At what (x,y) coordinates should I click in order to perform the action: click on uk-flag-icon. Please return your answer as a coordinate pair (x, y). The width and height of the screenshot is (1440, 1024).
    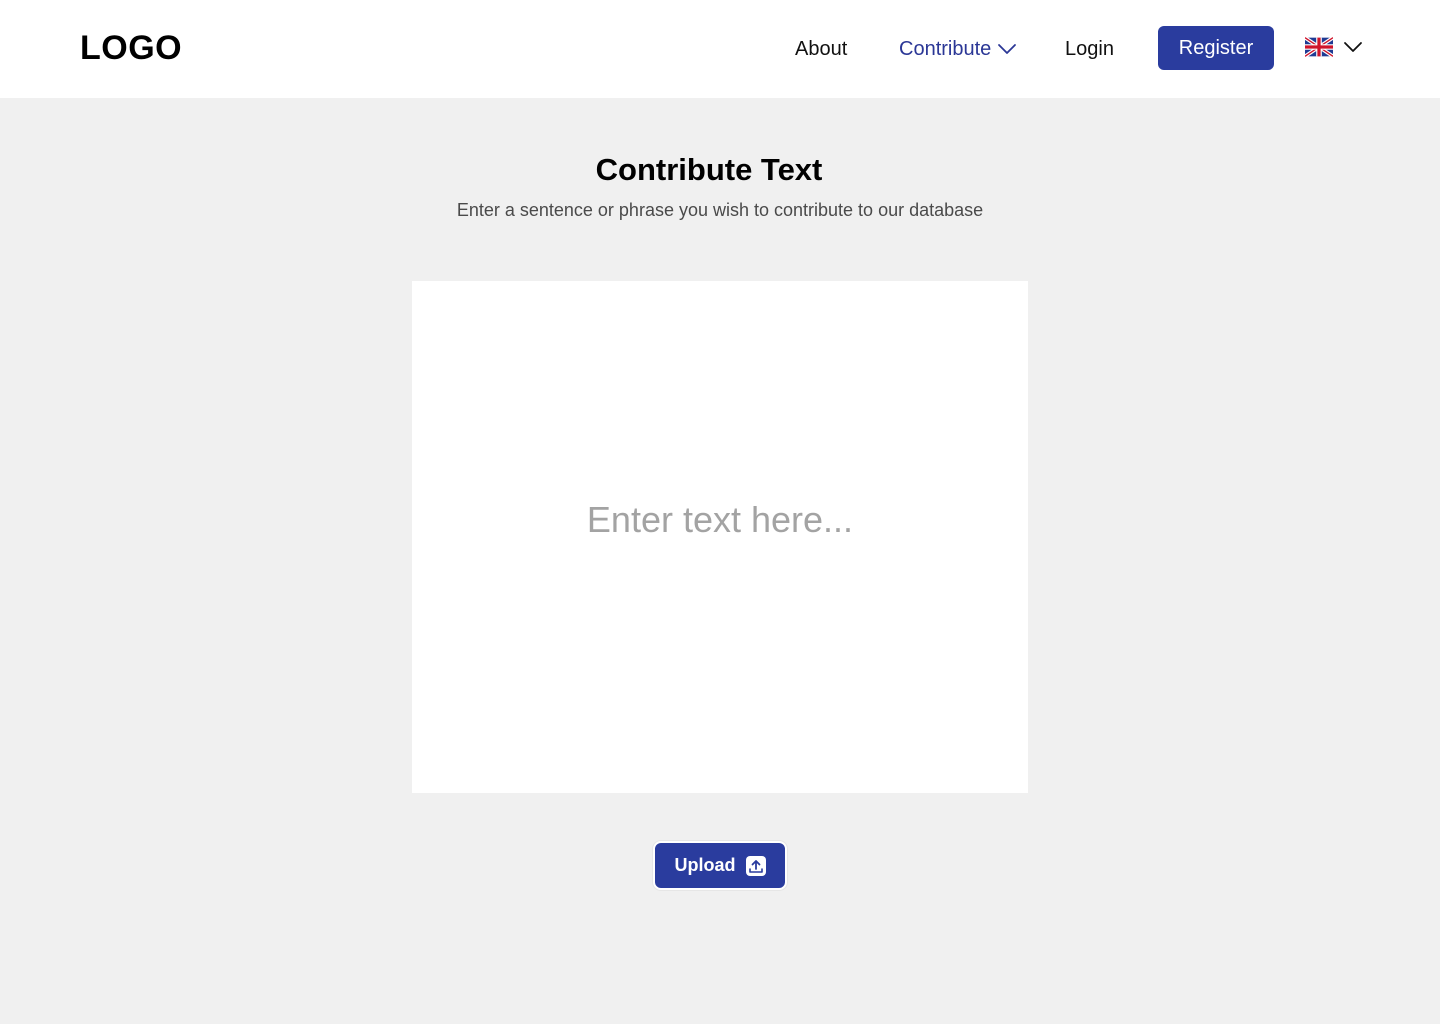
    Looking at the image, I should click on (1319, 47).